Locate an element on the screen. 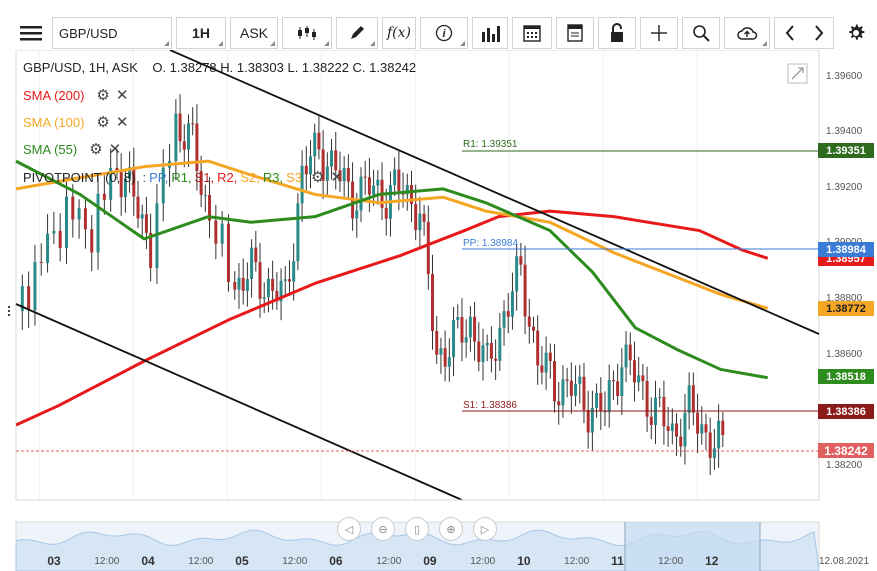 The image size is (877, 571). x-axis-day: 11 is located at coordinates (617, 561).